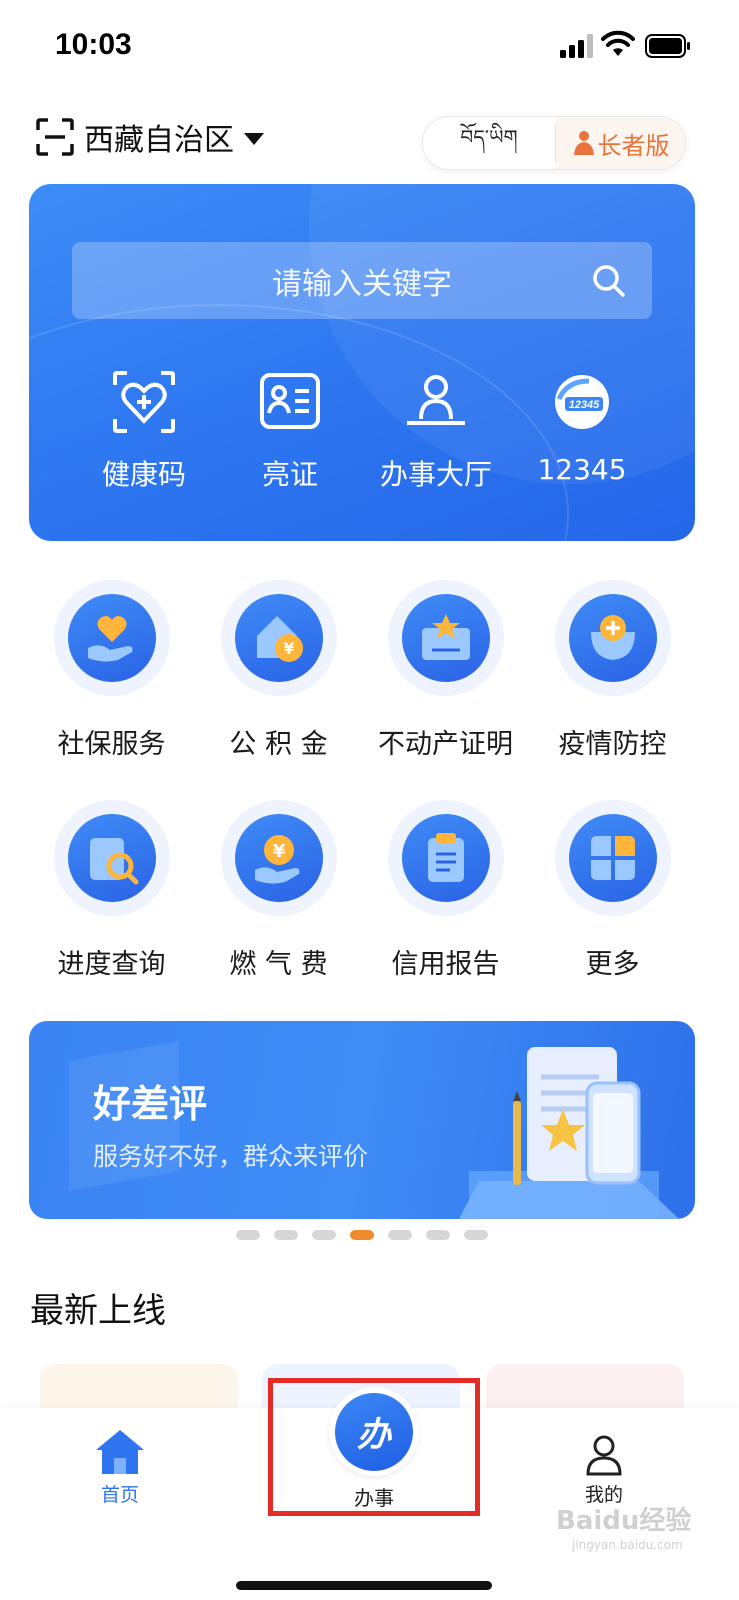 This screenshot has width=739, height=1600. What do you see at coordinates (618, 43) in the screenshot?
I see `wifi-icon` at bounding box center [618, 43].